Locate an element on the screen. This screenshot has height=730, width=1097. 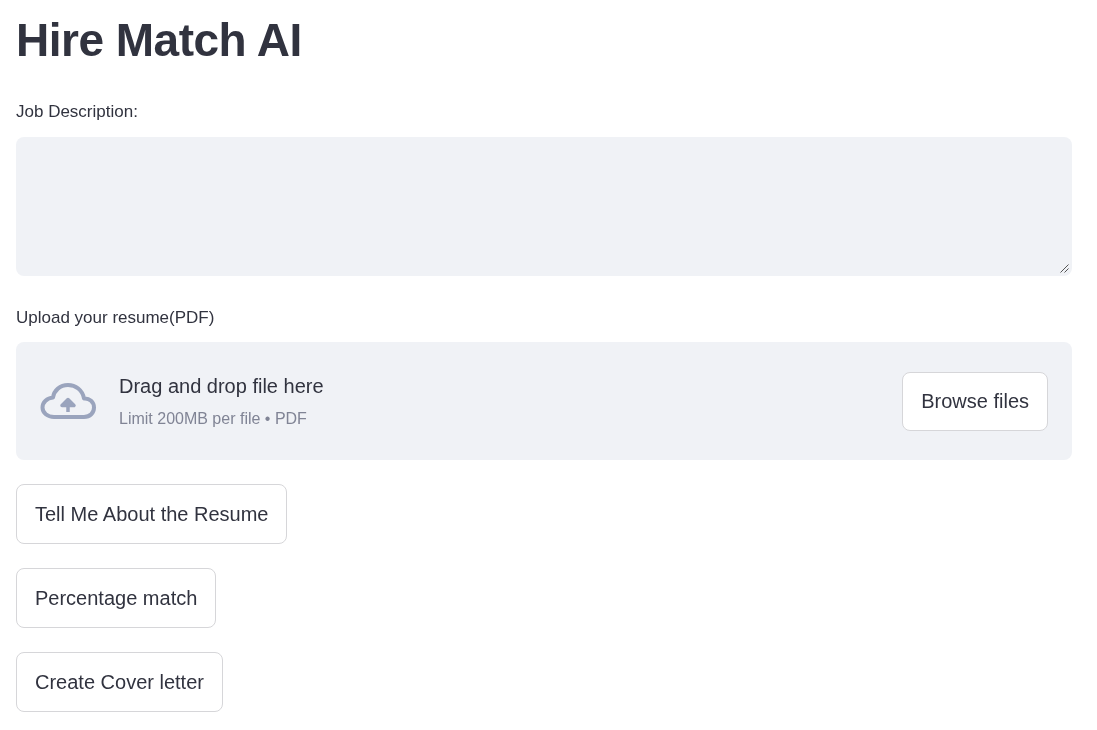
page-title: Hire Match AI is located at coordinates (159, 40).